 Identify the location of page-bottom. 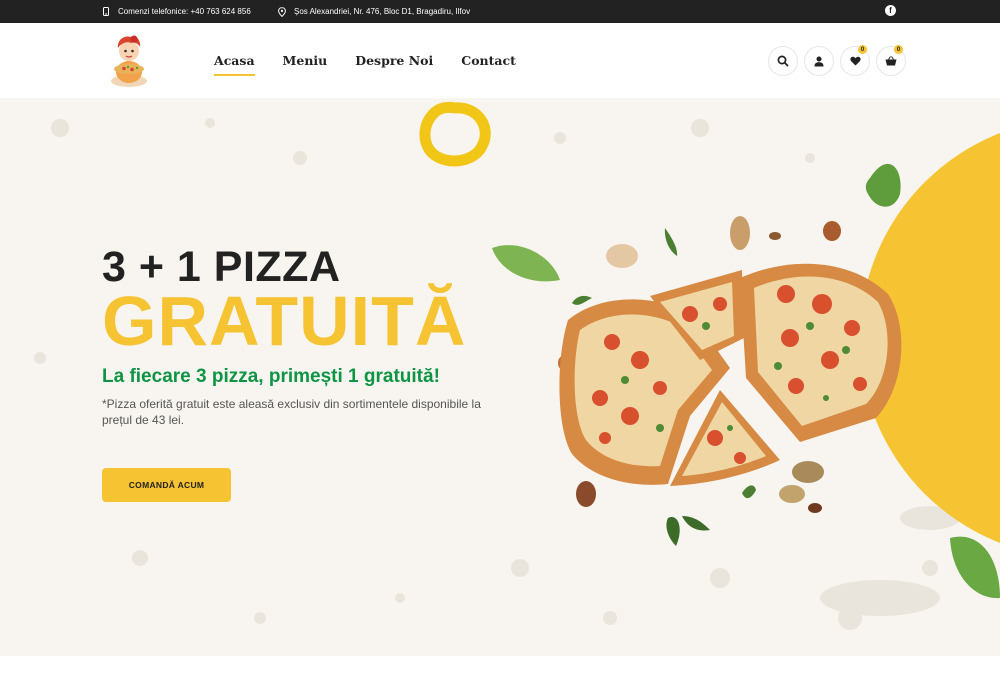
(500, 668).